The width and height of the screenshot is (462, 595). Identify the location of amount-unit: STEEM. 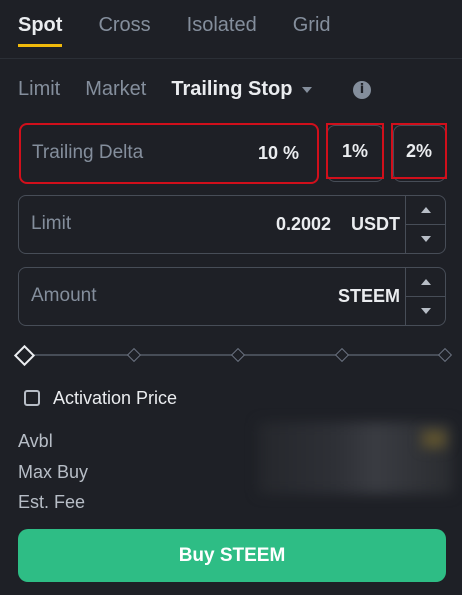
(368, 296).